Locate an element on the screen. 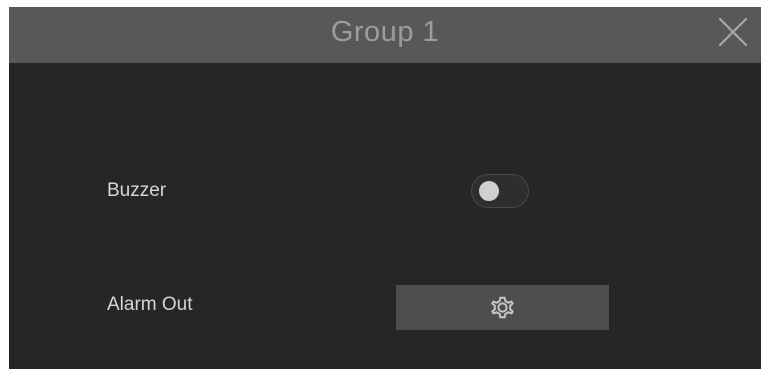  dialog-title: Group 1 is located at coordinates (385, 32).